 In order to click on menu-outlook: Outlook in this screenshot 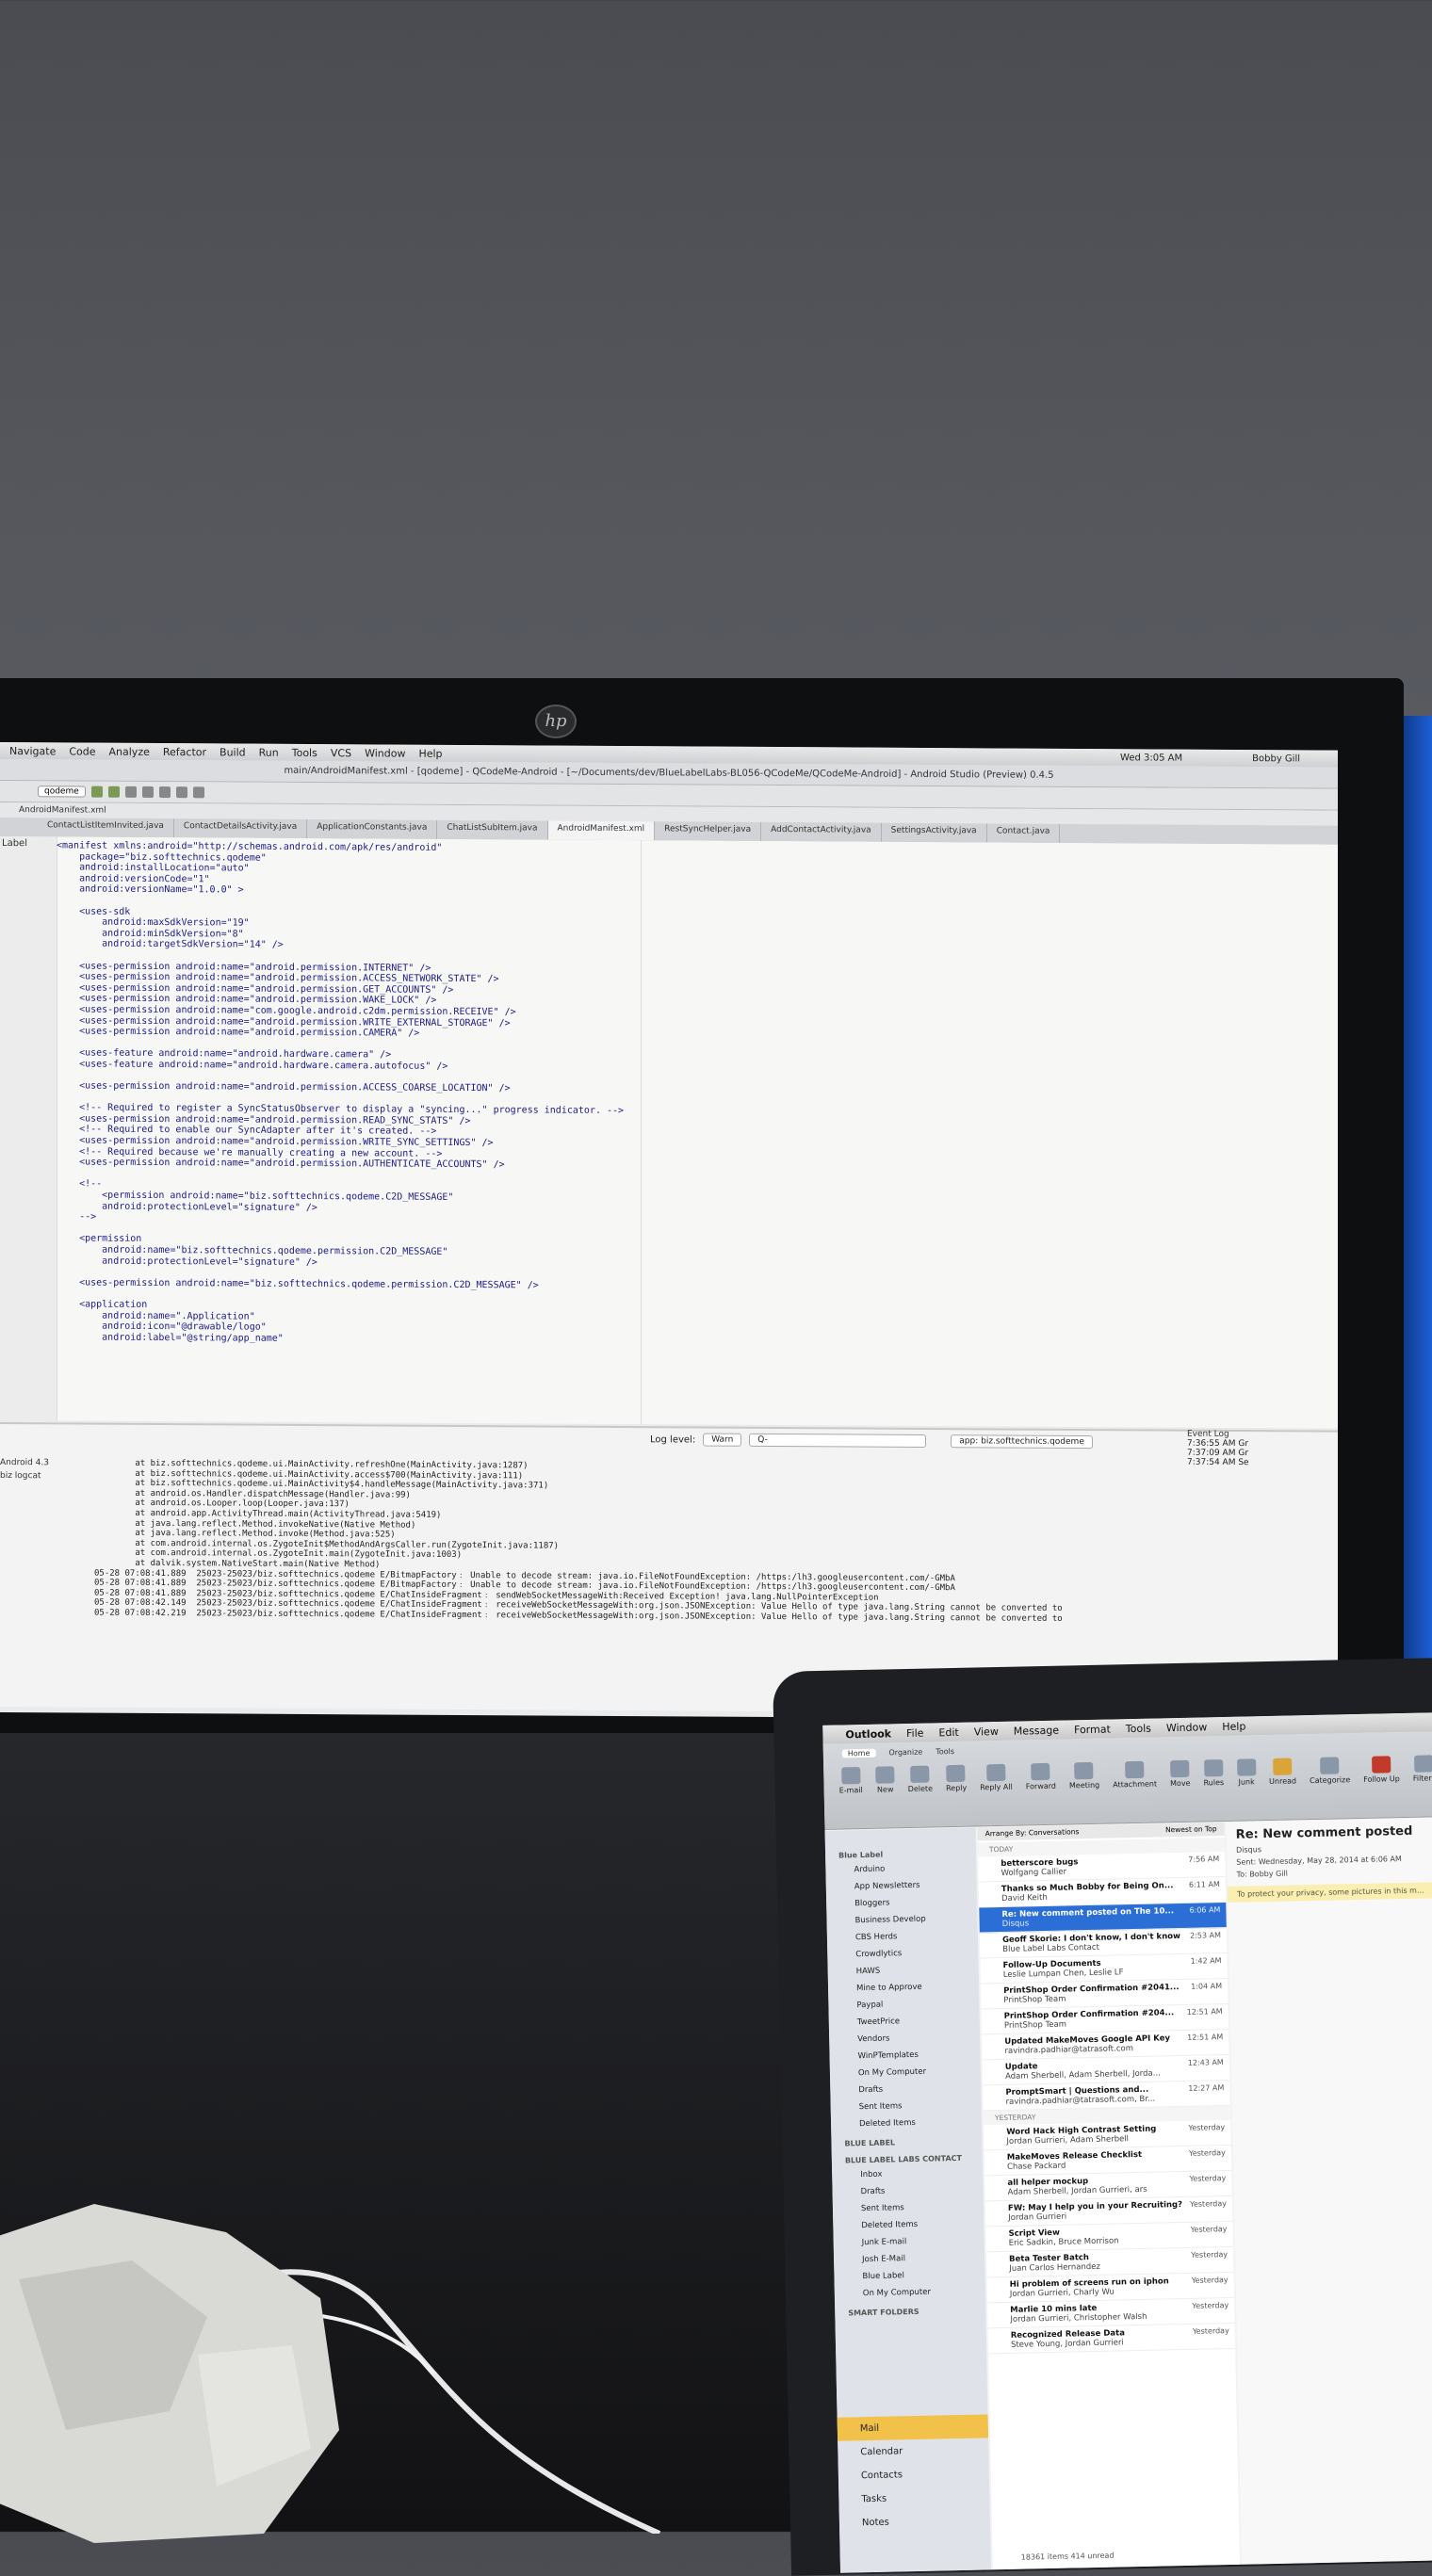, I will do `click(868, 1734)`.